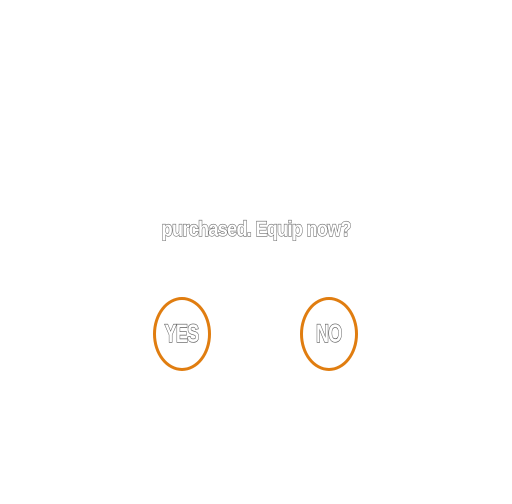 This screenshot has width=512, height=504. I want to click on no-button-label: NO, so click(329, 333).